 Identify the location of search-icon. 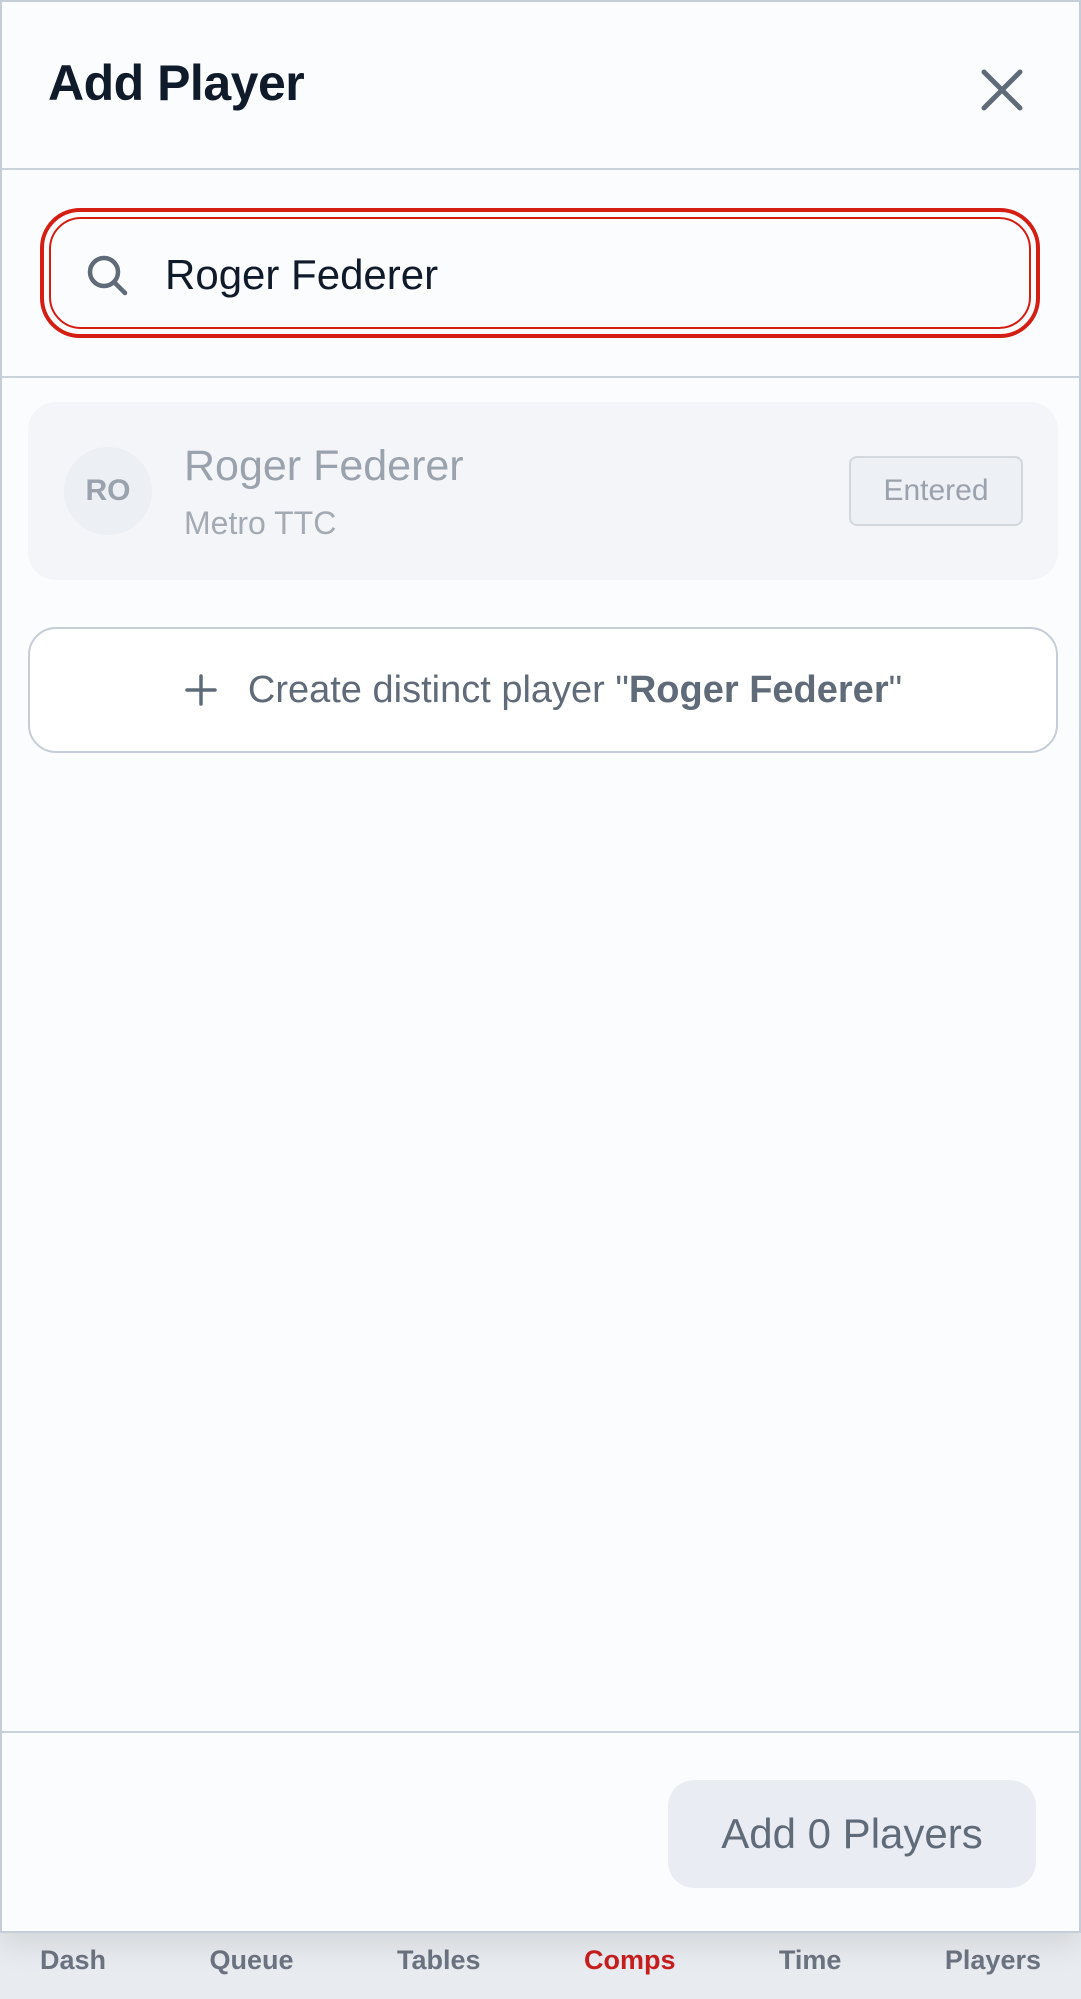
(107, 275).